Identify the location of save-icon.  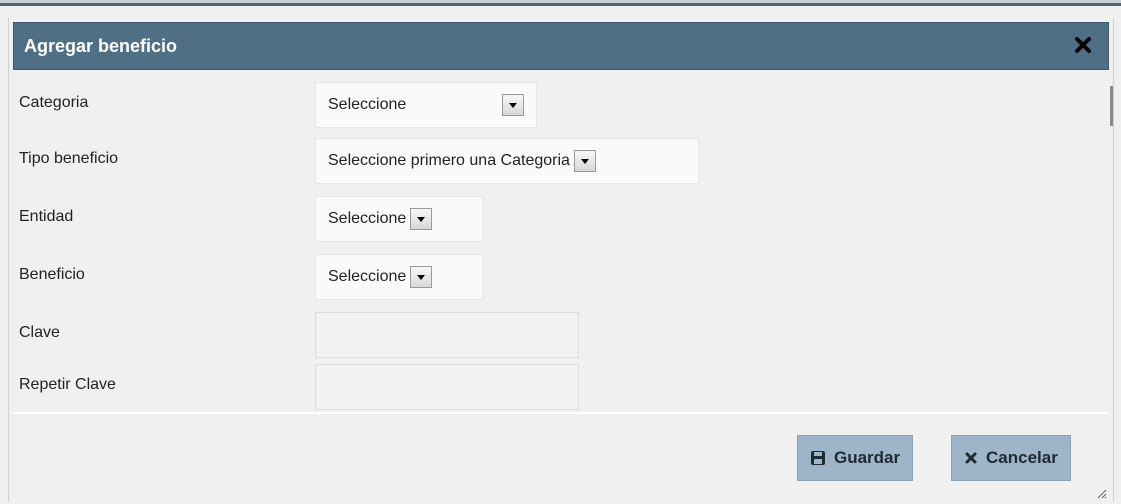
(818, 458).